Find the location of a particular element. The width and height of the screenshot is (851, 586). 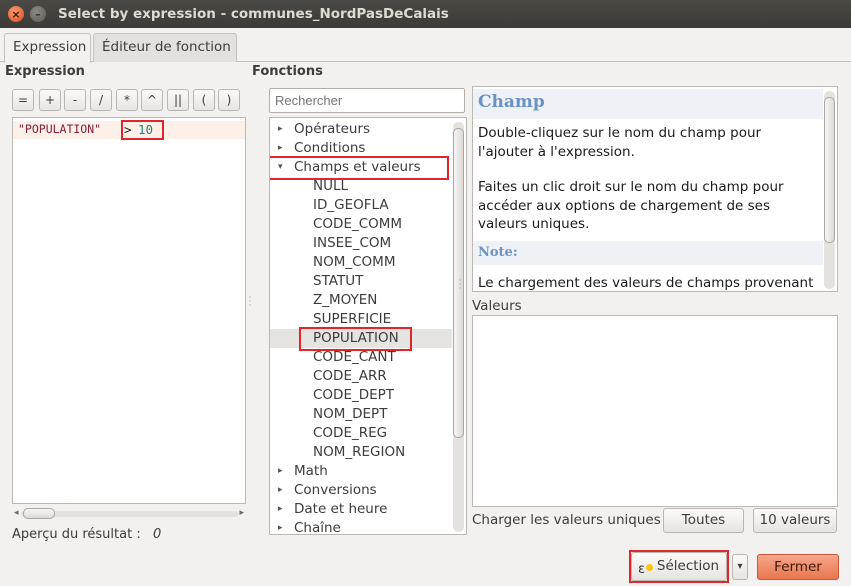

tree-item-conversions: ▸ Conversions is located at coordinates (327, 490).